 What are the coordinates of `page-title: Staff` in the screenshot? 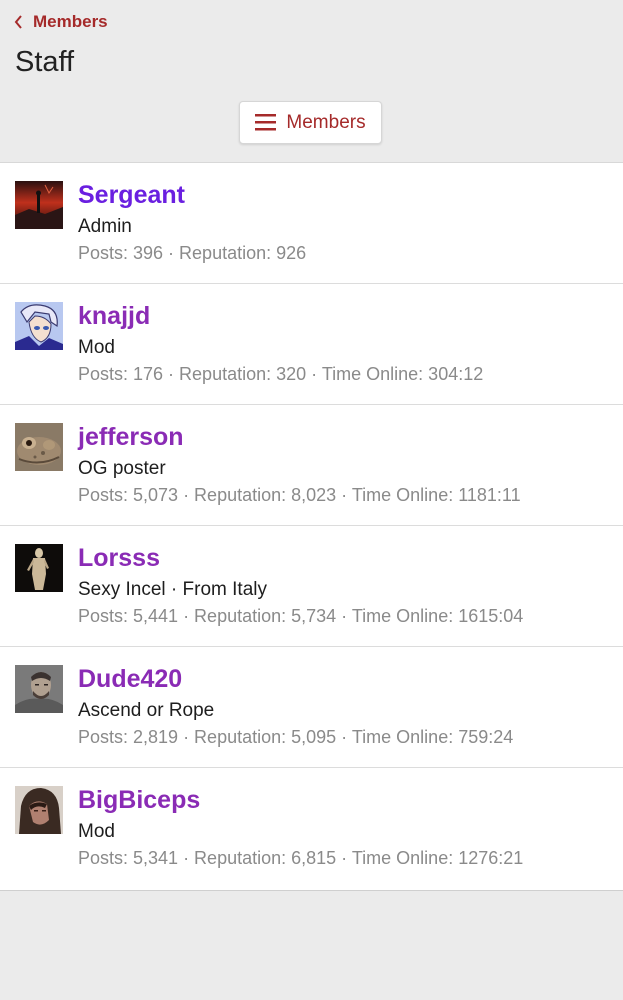 It's located at (45, 62).